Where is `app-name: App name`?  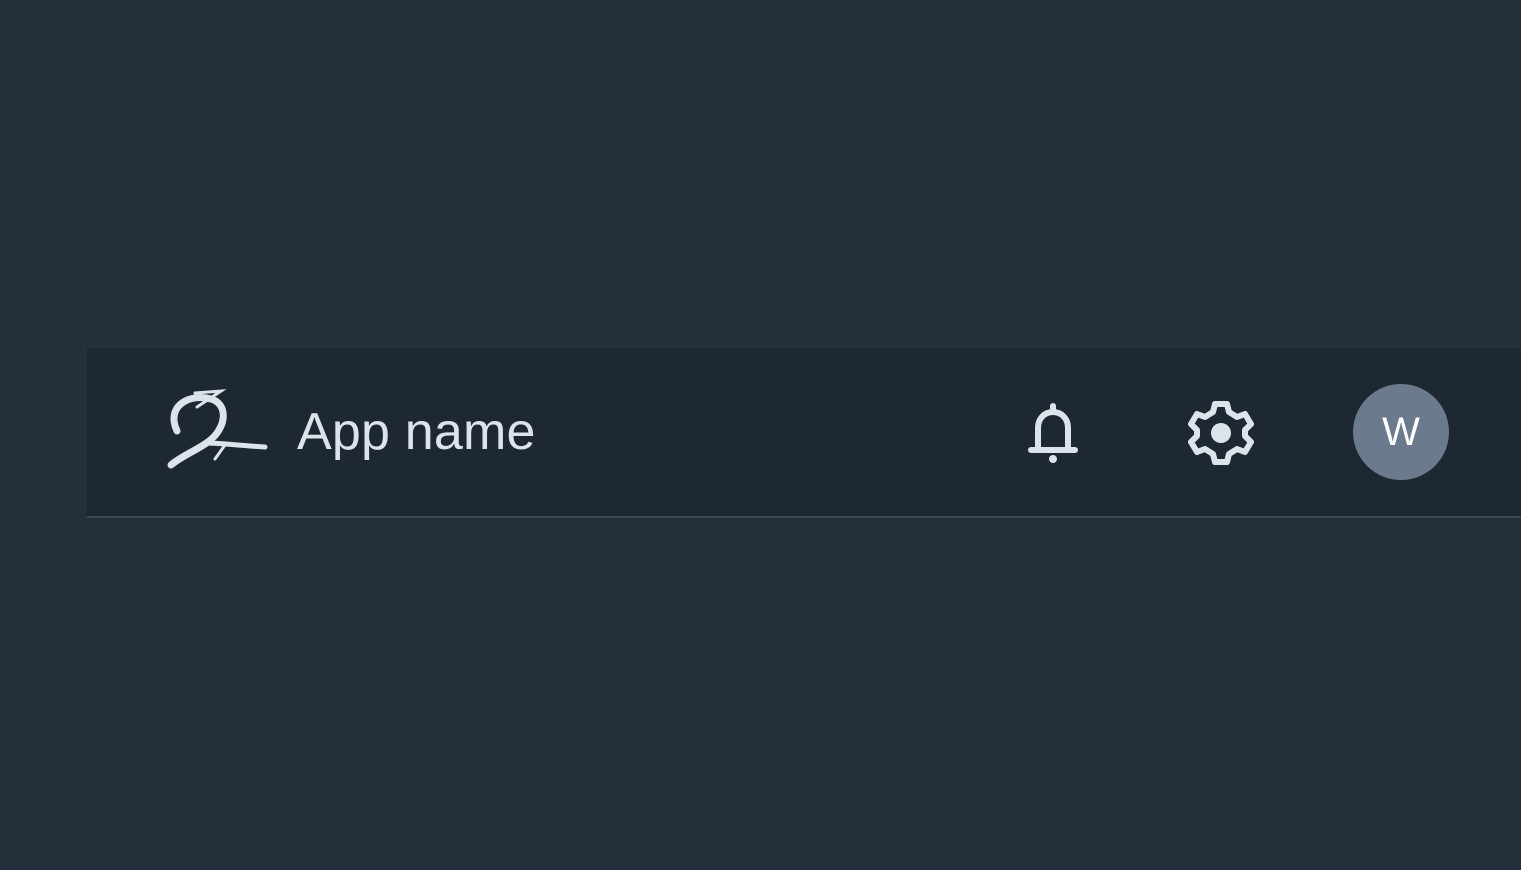
app-name: App name is located at coordinates (416, 432).